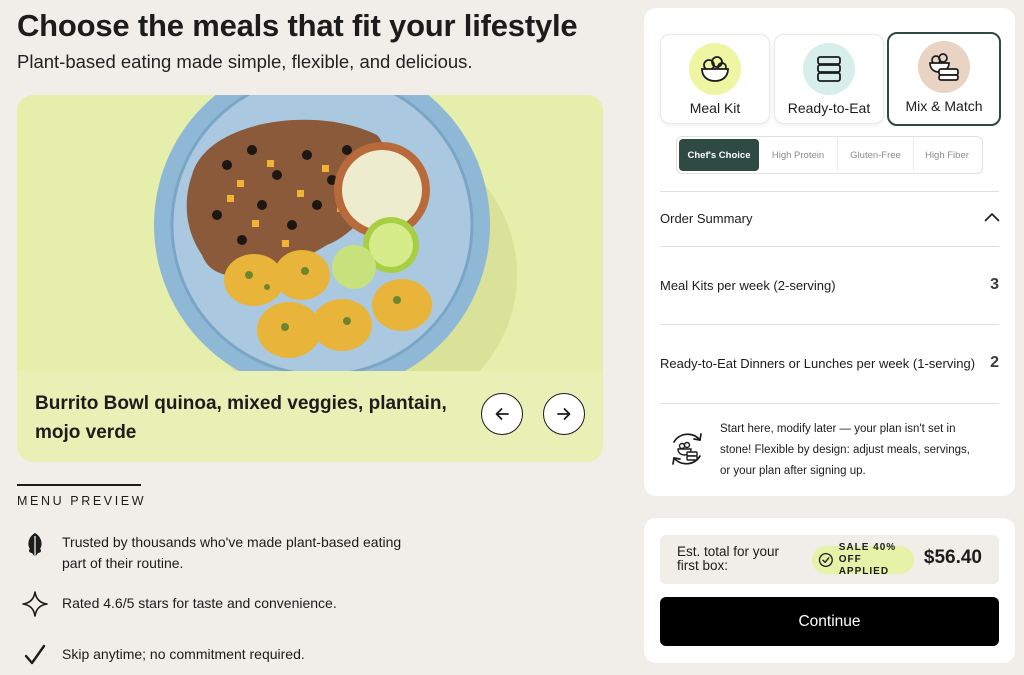  What do you see at coordinates (35, 545) in the screenshot?
I see `kale-leaf-icon` at bounding box center [35, 545].